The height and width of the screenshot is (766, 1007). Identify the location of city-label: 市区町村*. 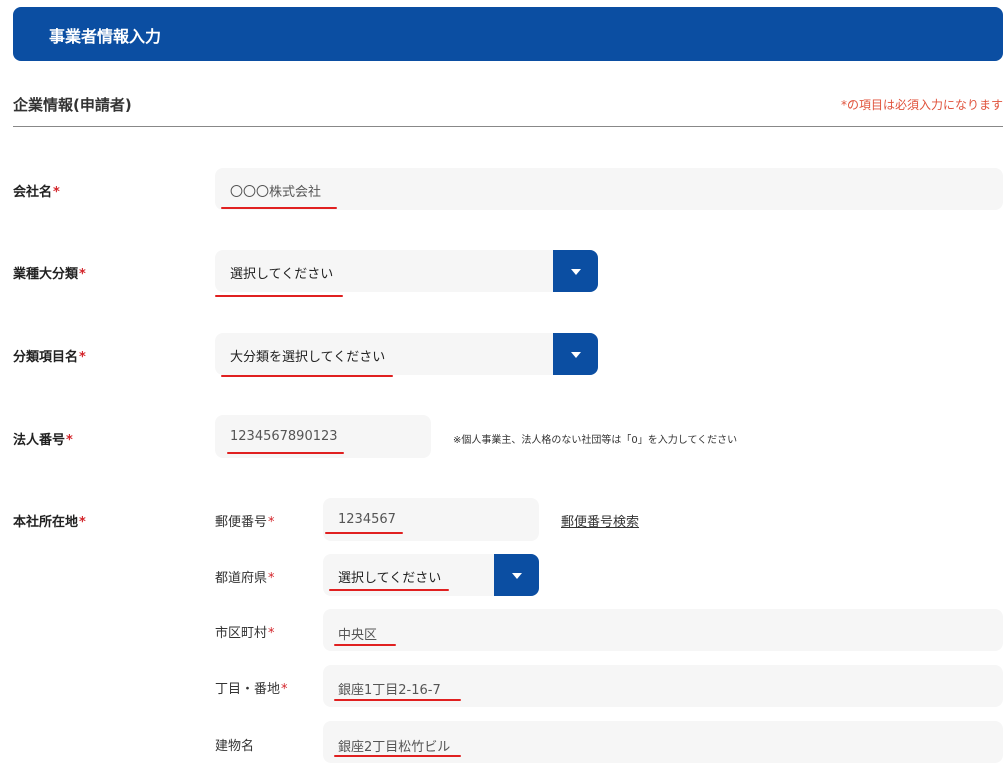
(245, 633).